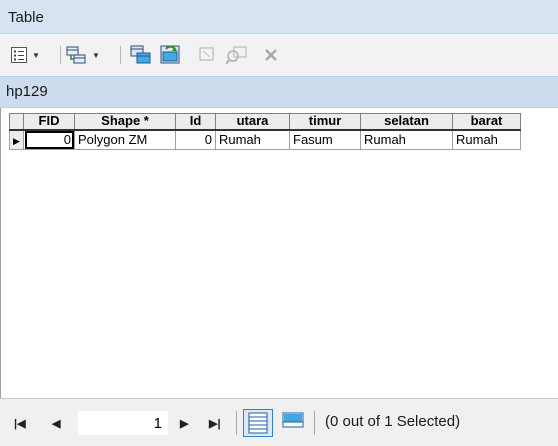  What do you see at coordinates (49, 122) in the screenshot?
I see `column-header-fid: FID` at bounding box center [49, 122].